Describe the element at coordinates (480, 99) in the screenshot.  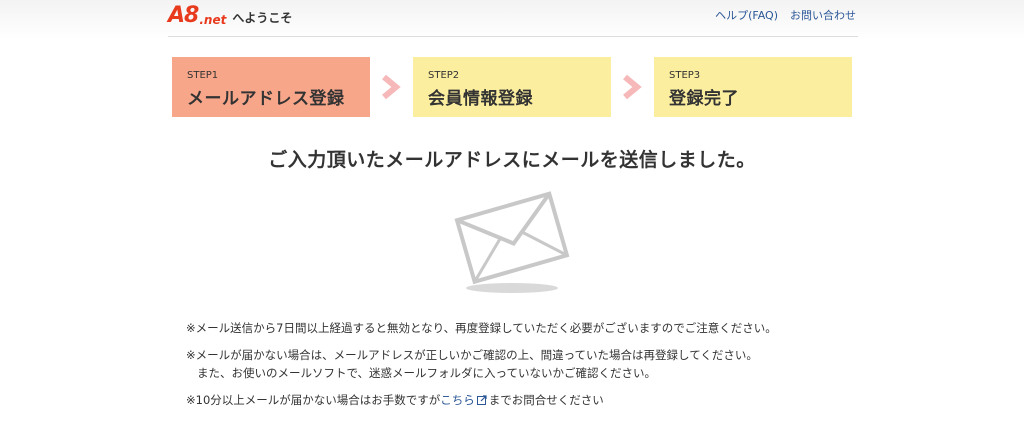
I see `step-name: 会員情報登録` at that location.